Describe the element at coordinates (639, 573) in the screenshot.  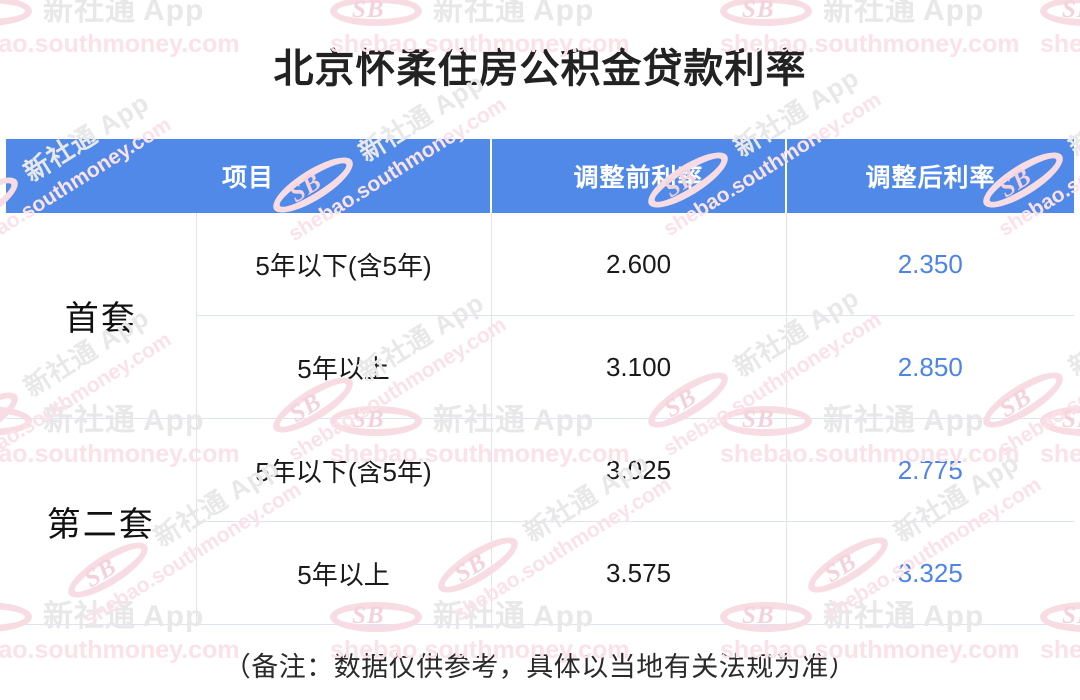
I see `rate-before: 3.575` at that location.